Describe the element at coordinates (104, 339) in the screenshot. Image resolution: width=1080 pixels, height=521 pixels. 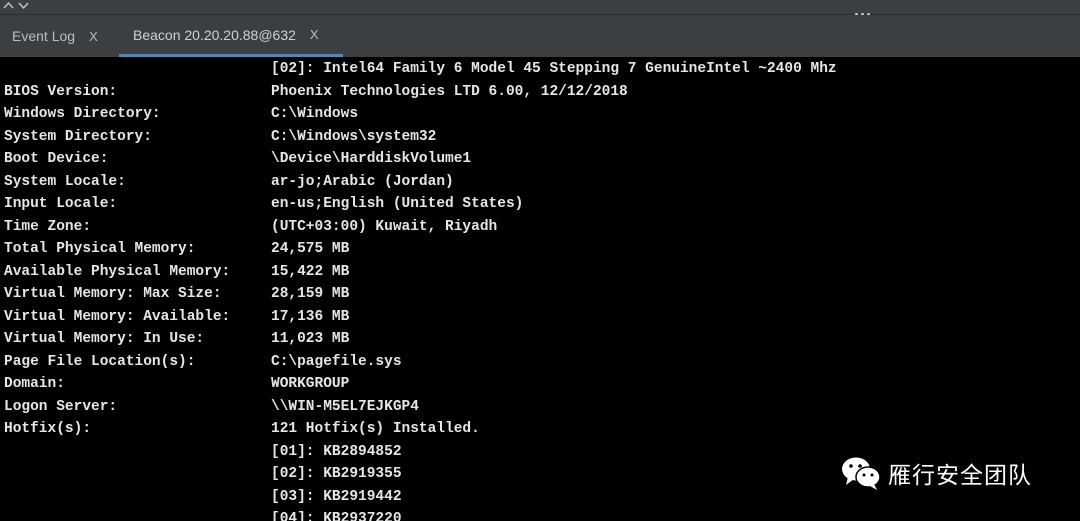
I see `console-key: Virtual Memory: In Use:` at that location.